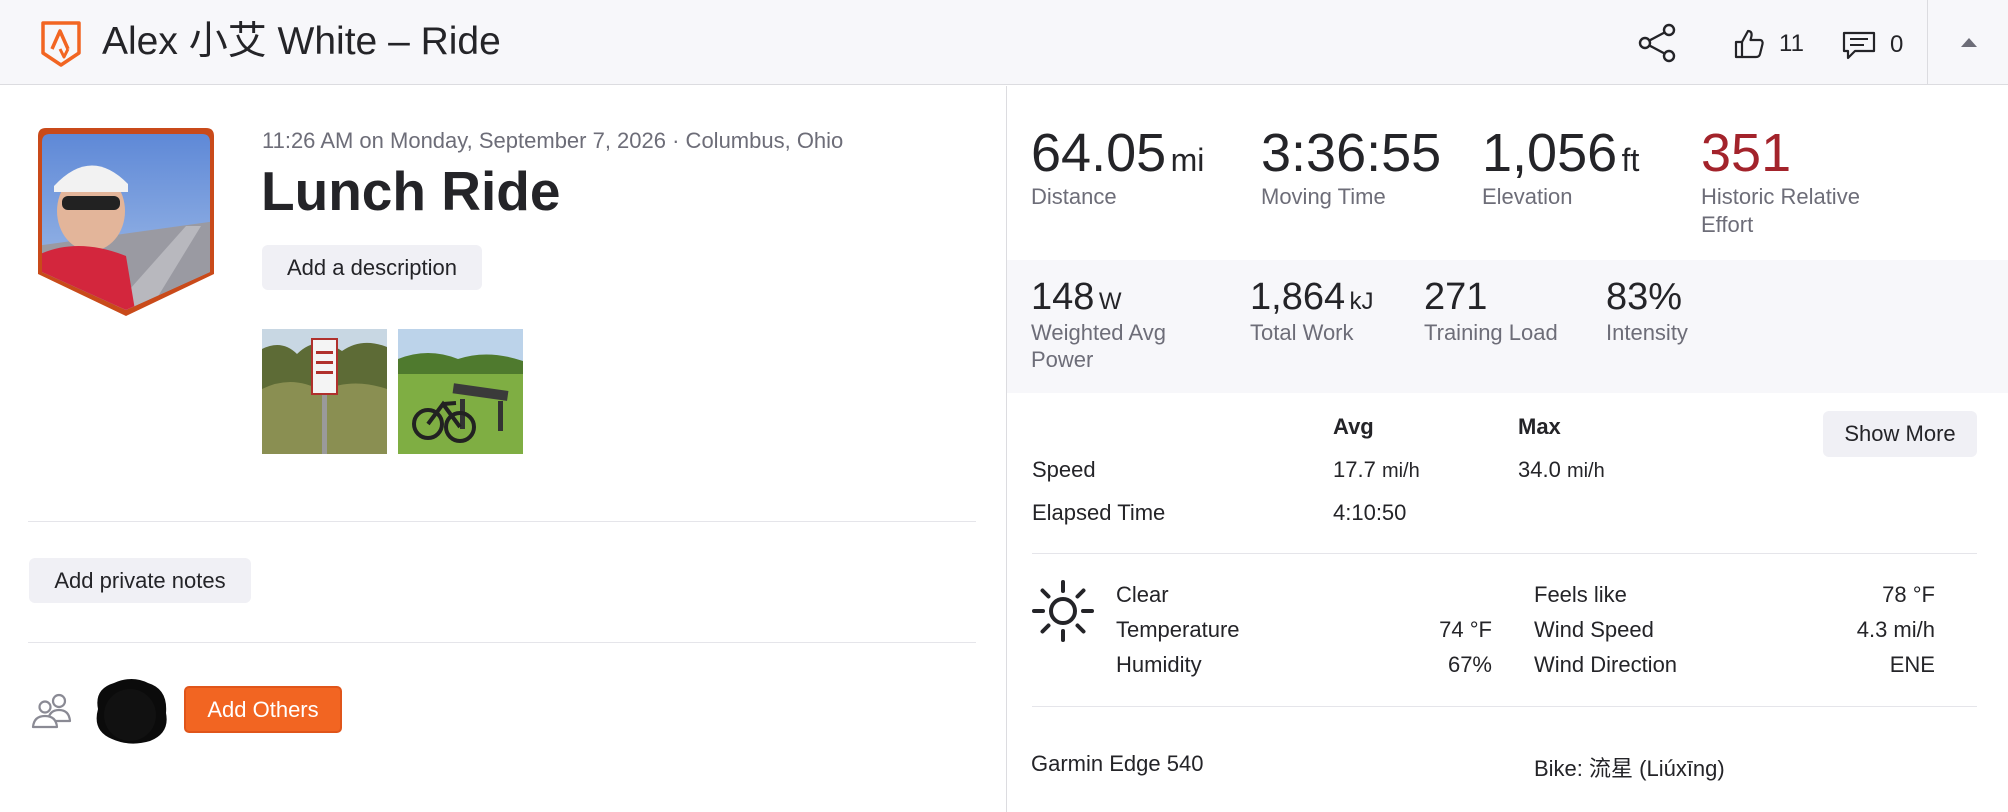  I want to click on comments-button: 0, so click(1872, 45).